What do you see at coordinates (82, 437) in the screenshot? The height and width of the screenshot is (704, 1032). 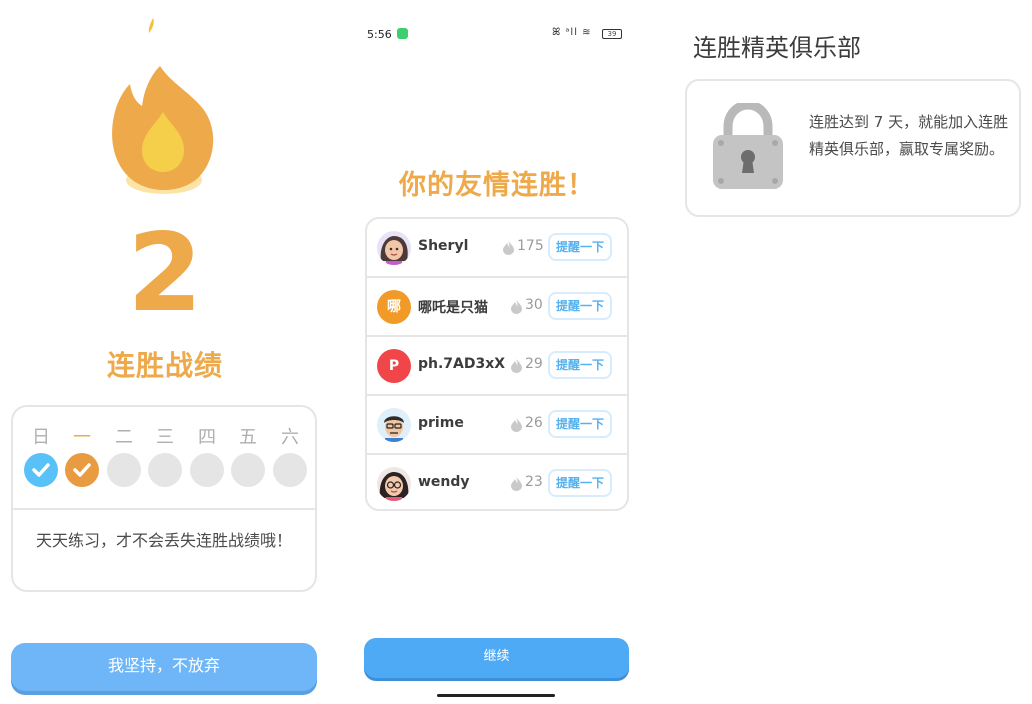 I see `weekday-label-today: 一` at bounding box center [82, 437].